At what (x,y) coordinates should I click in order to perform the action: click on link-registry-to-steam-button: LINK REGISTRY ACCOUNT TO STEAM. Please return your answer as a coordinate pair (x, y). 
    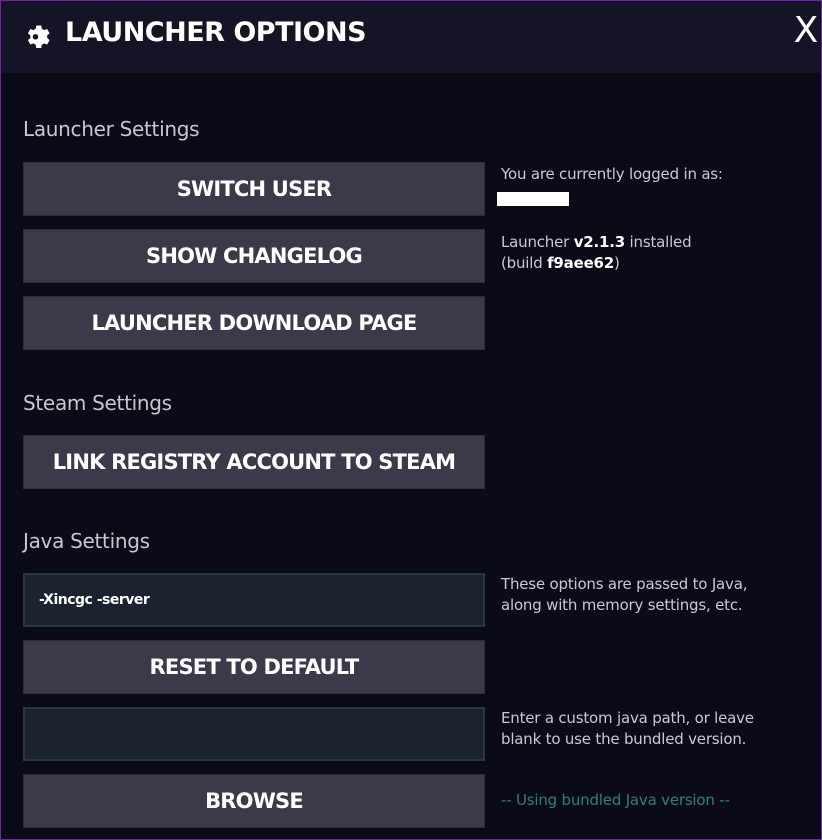
    Looking at the image, I should click on (254, 462).